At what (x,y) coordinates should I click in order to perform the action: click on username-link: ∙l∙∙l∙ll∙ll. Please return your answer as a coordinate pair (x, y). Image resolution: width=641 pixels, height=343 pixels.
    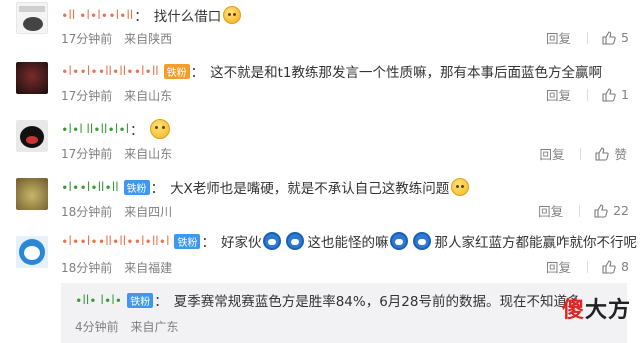
    Looking at the image, I should click on (90, 187).